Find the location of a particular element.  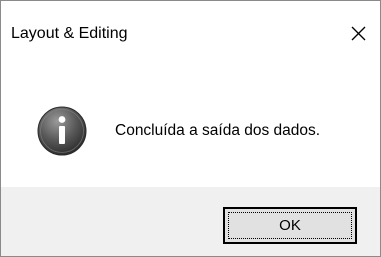

dialog-message: Concluída a saída dos dados. is located at coordinates (218, 130).